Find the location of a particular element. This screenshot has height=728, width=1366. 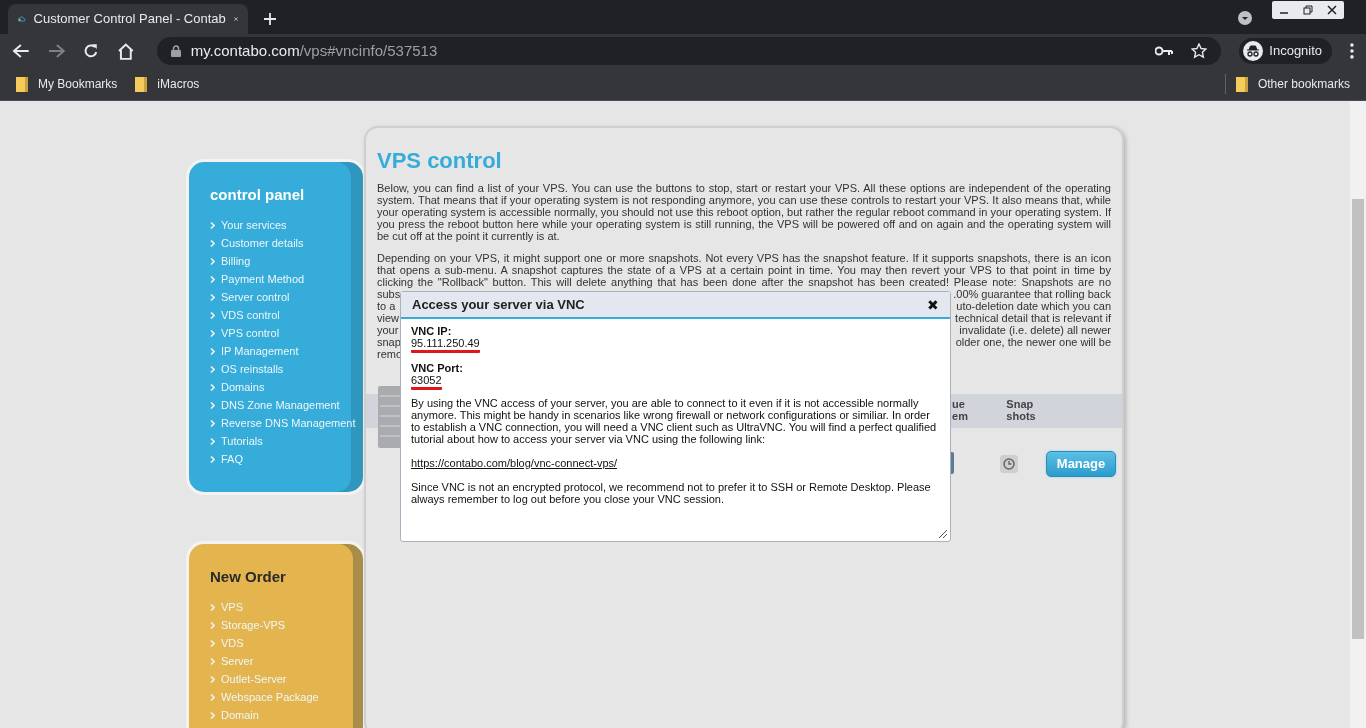

new-tab-icon is located at coordinates (270, 19).